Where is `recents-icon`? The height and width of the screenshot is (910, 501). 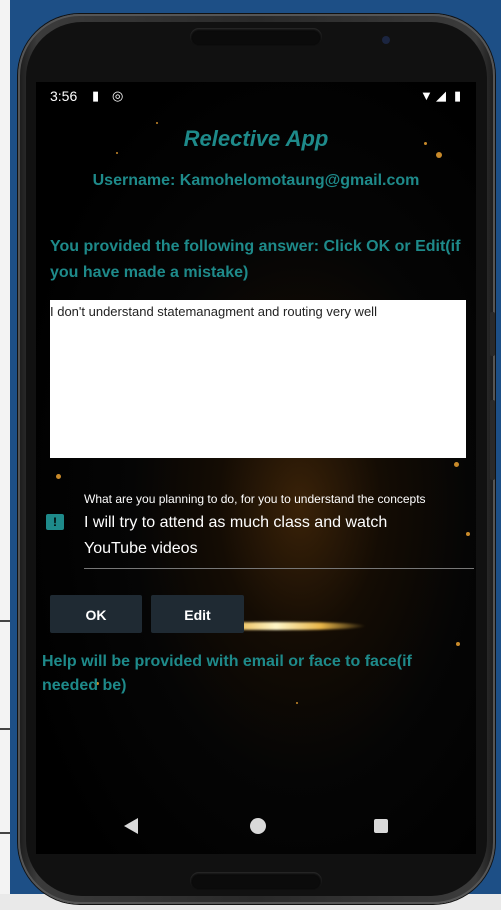
recents-icon is located at coordinates (381, 826).